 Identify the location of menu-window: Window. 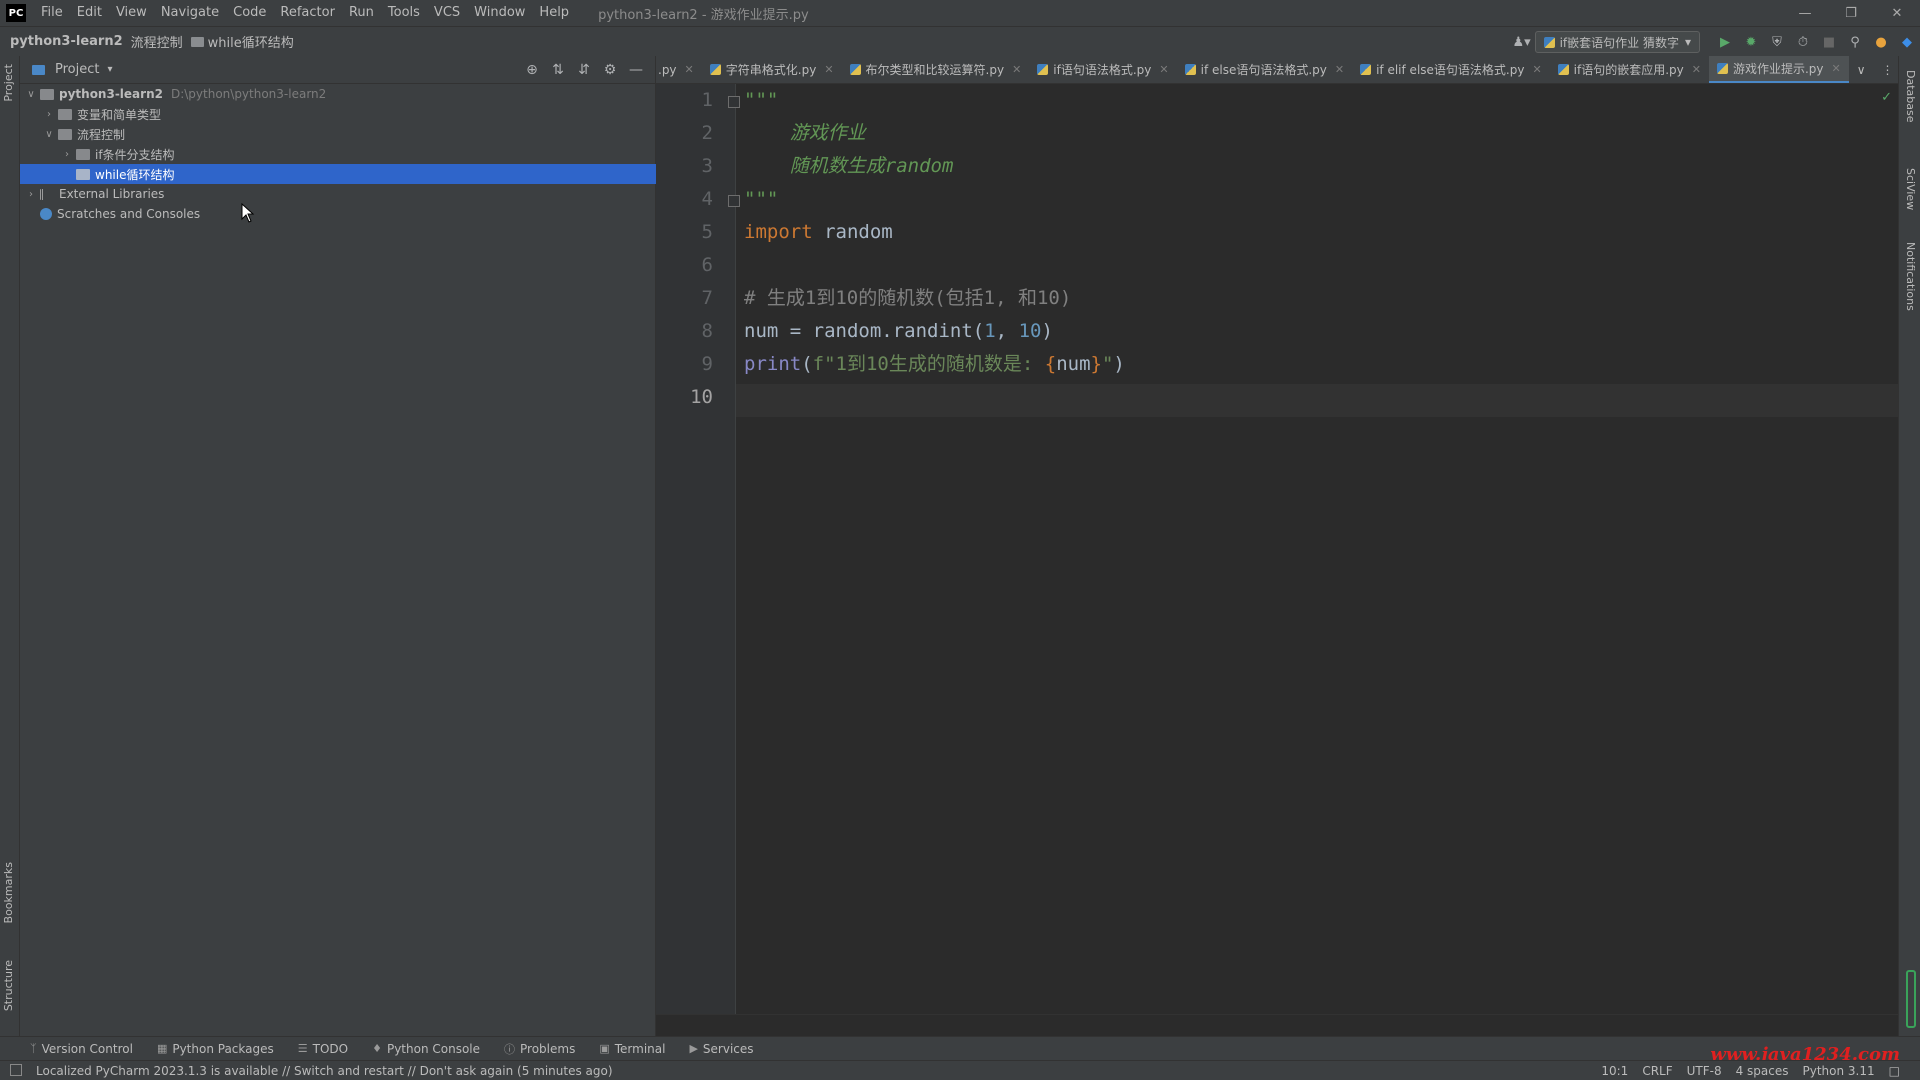
(499, 13).